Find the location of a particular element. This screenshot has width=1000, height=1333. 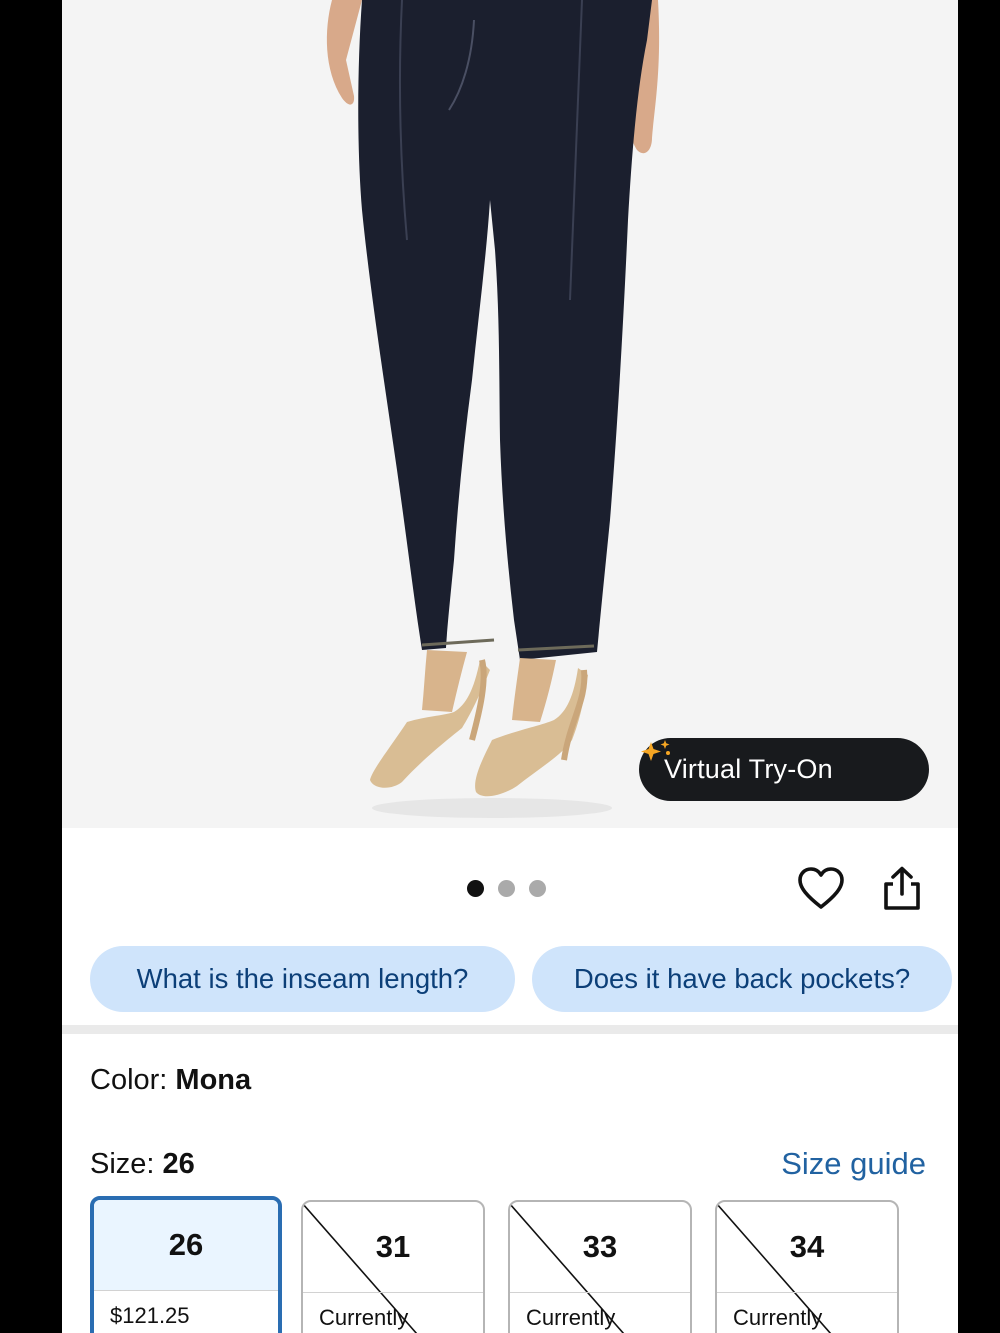

size-value: 26 is located at coordinates (178, 1164).